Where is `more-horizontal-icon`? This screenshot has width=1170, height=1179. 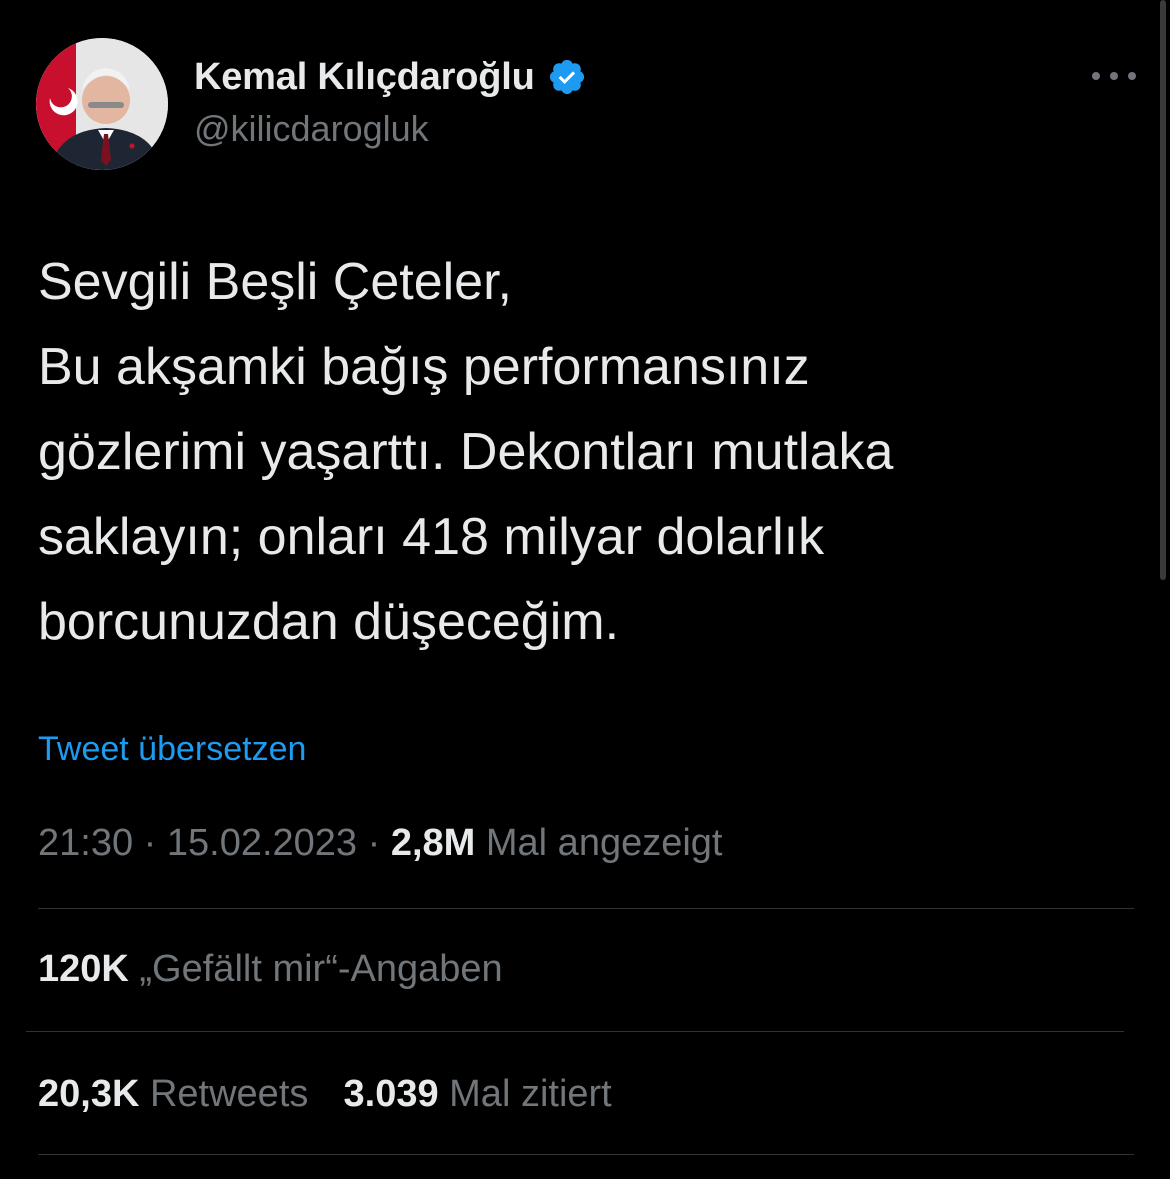 more-horizontal-icon is located at coordinates (1114, 76).